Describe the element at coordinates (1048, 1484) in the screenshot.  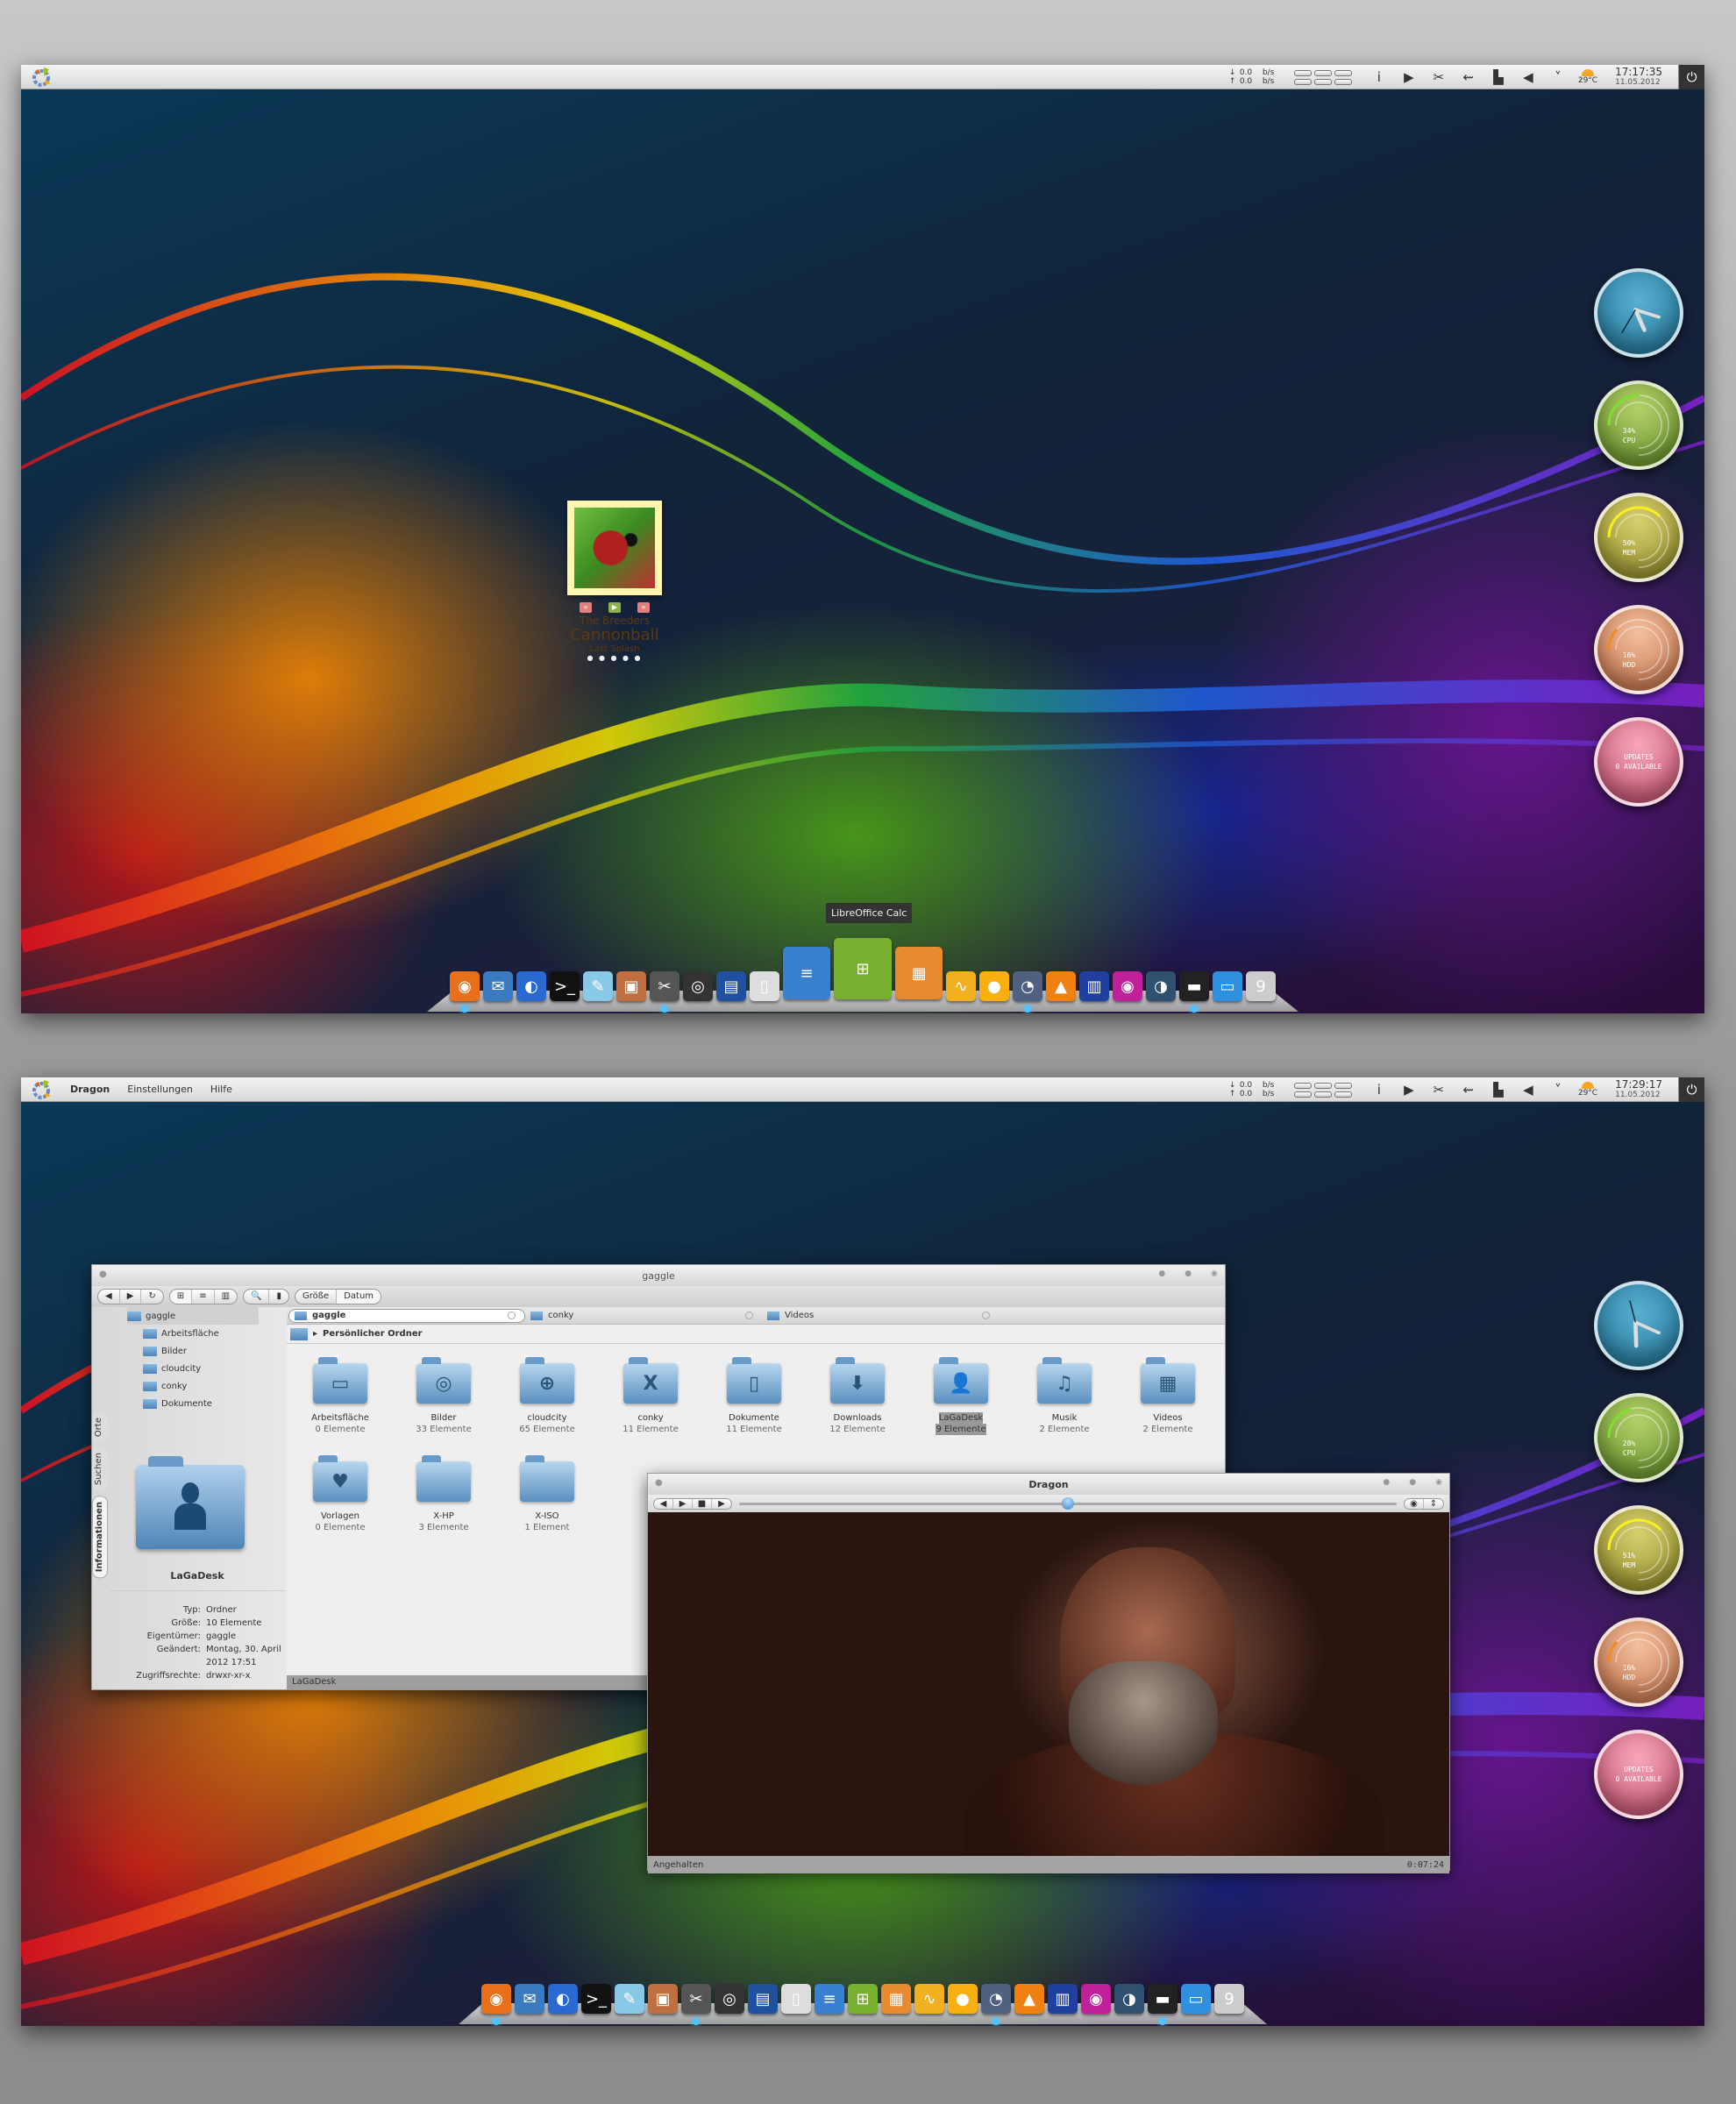
I see `window-titlebar: ● Dragon ● ● ◉` at that location.